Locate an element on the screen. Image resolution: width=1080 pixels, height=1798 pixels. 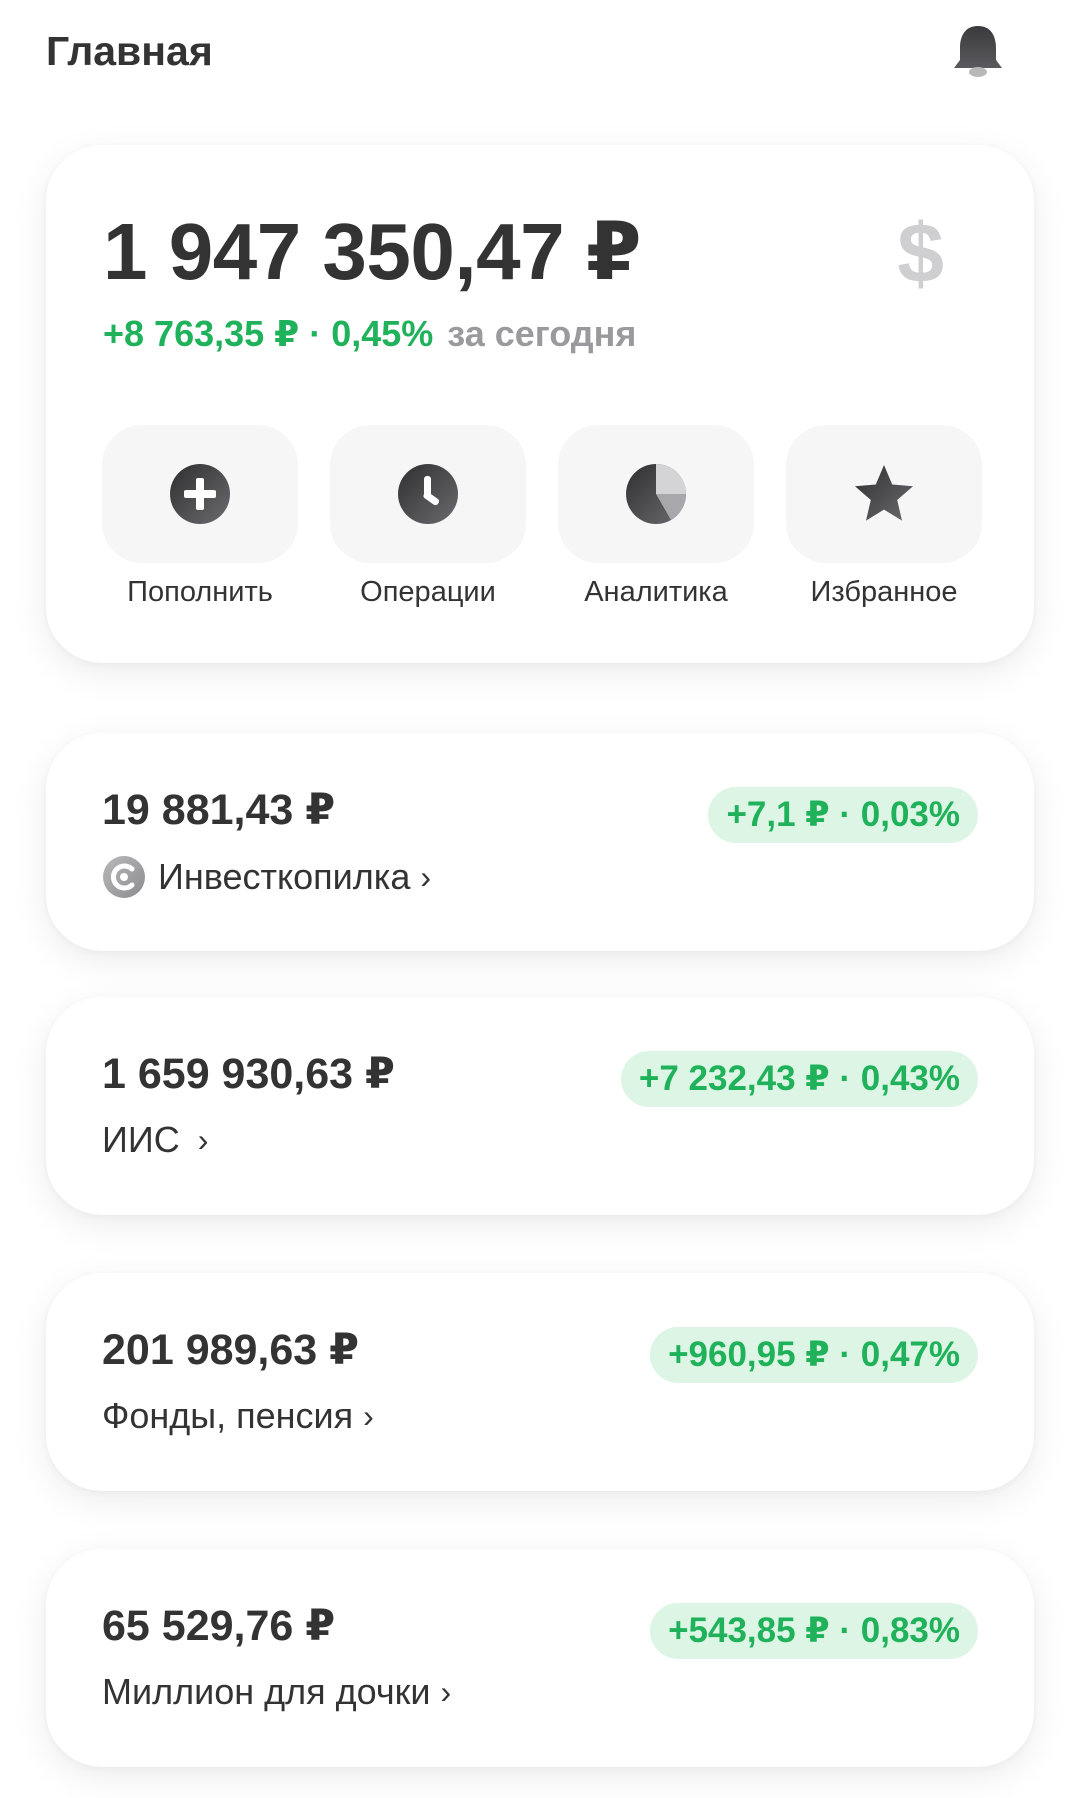
account-name-link: Фонды, пенсия › is located at coordinates (238, 1416).